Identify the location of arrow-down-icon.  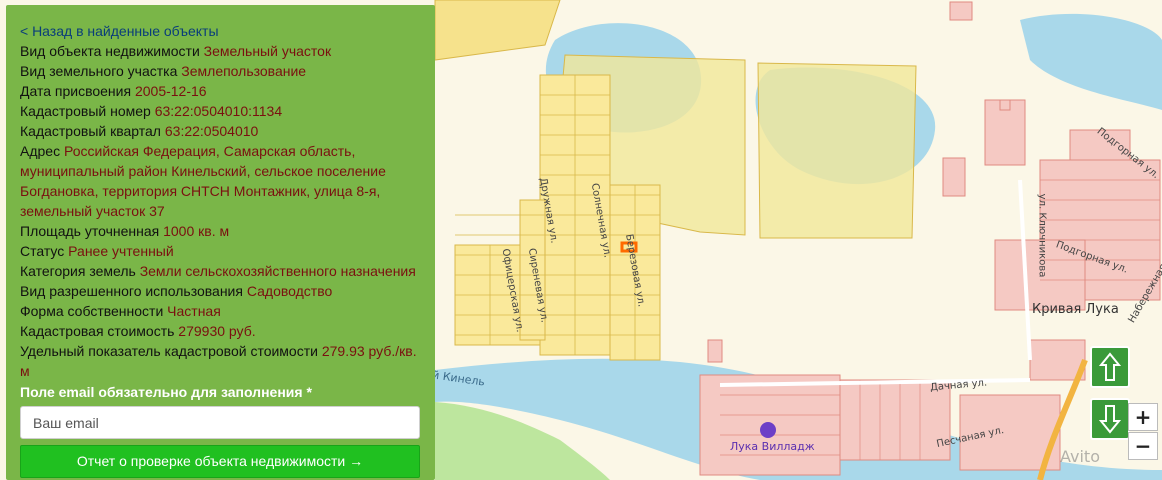
(1110, 419).